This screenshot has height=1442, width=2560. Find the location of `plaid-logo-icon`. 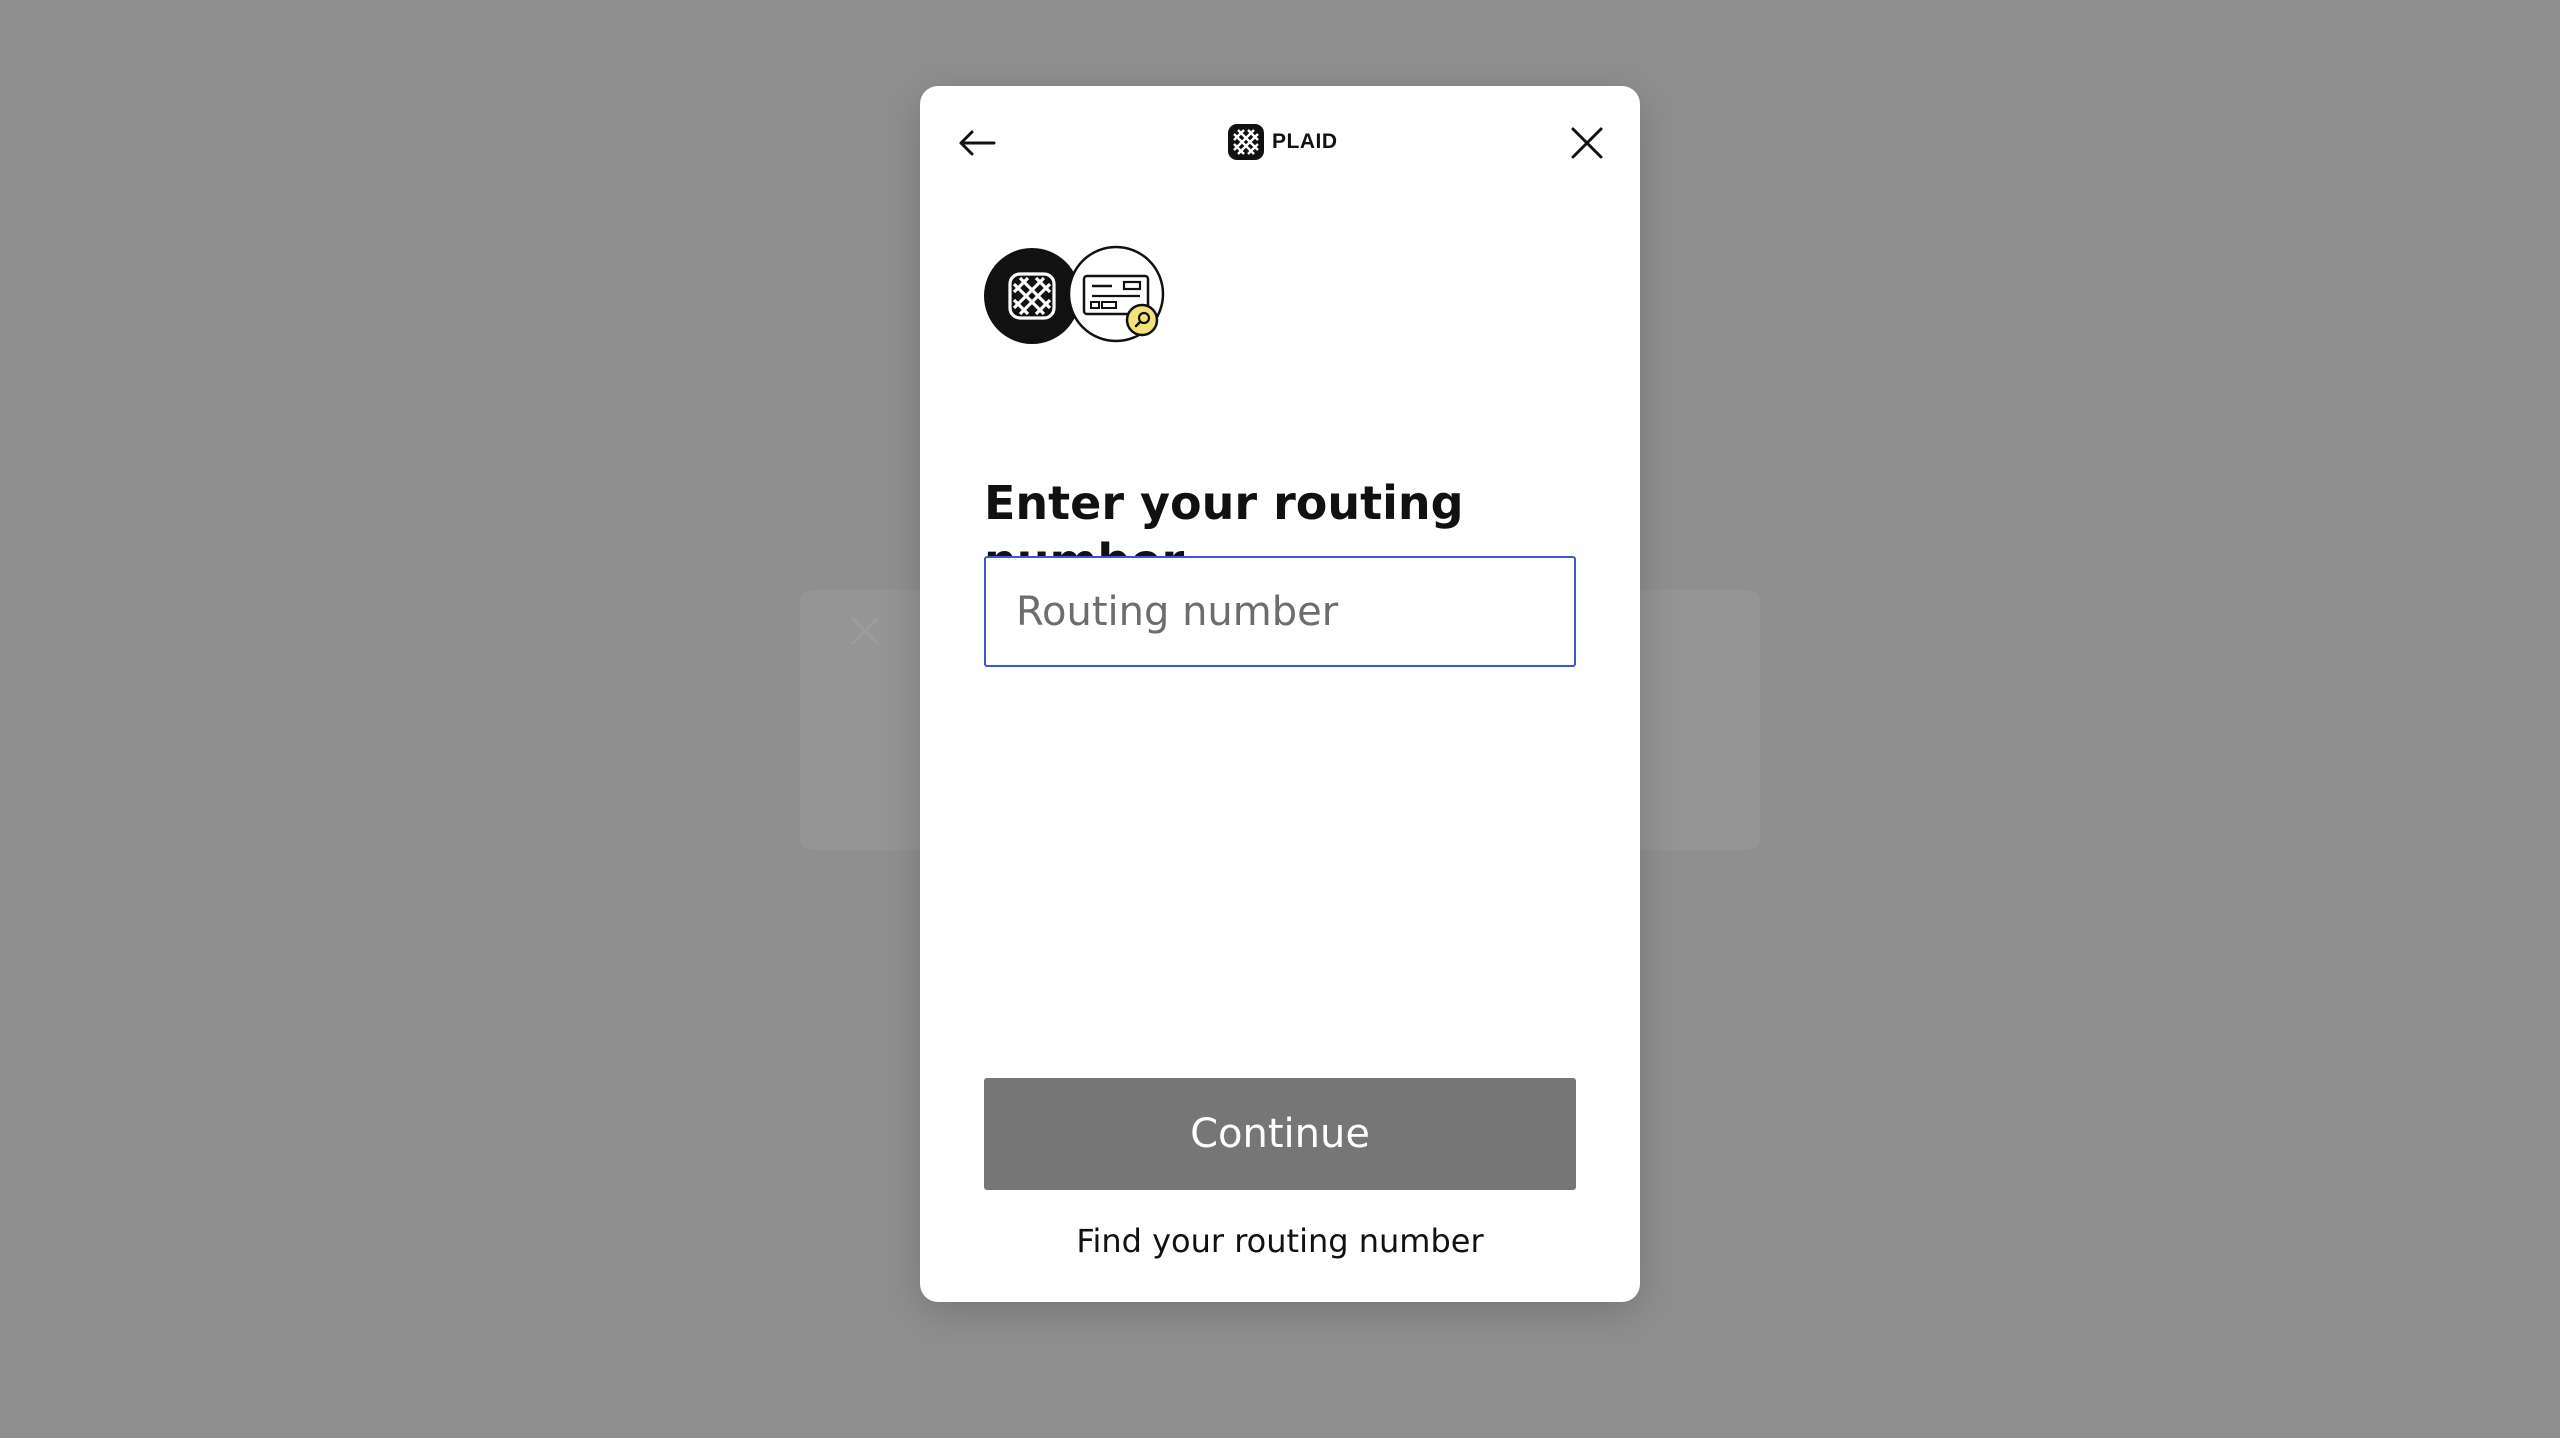

plaid-logo-icon is located at coordinates (1246, 142).